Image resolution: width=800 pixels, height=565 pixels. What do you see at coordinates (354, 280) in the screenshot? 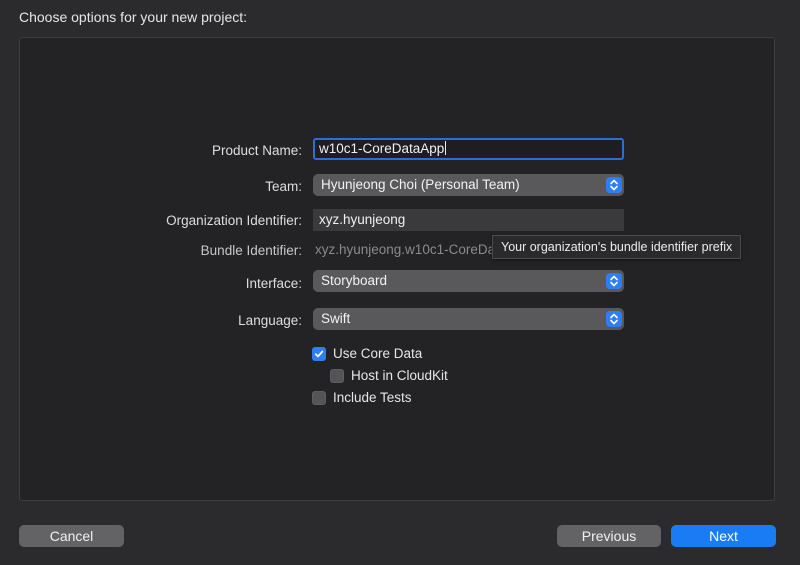
I see `interface-value: Storyboard` at bounding box center [354, 280].